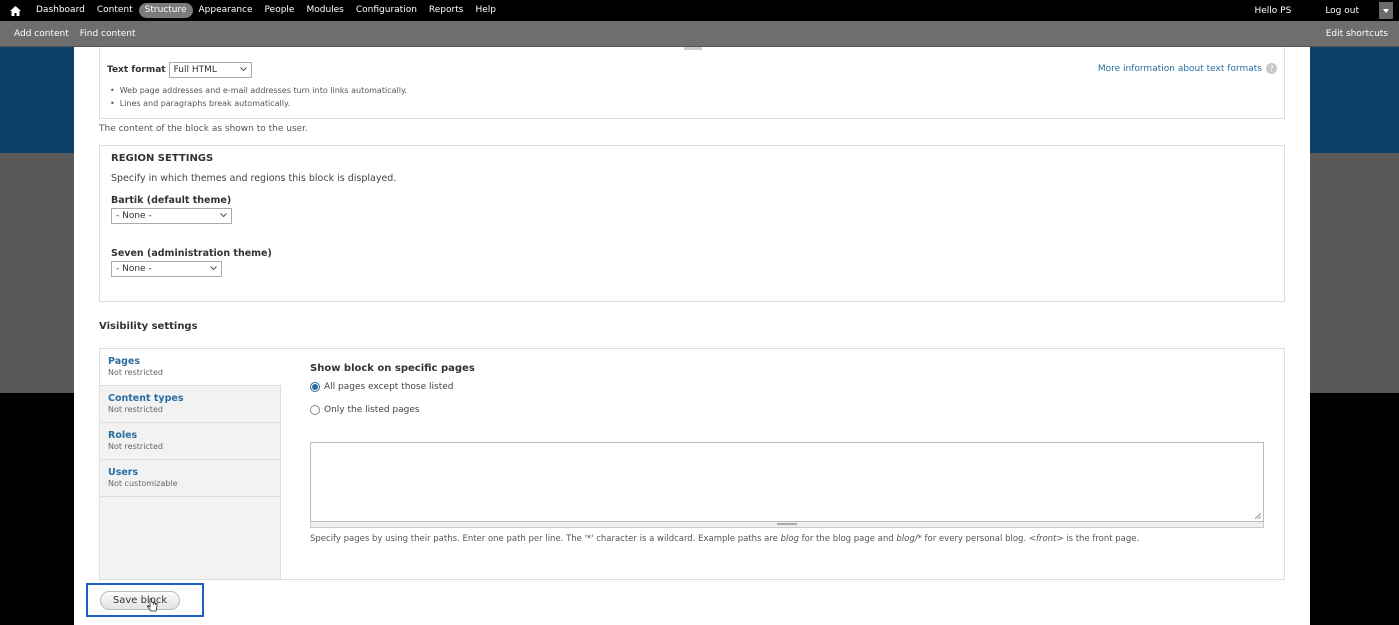 The image size is (1399, 625). What do you see at coordinates (162, 158) in the screenshot?
I see `region-settings-title: REGION SETTINGS` at bounding box center [162, 158].